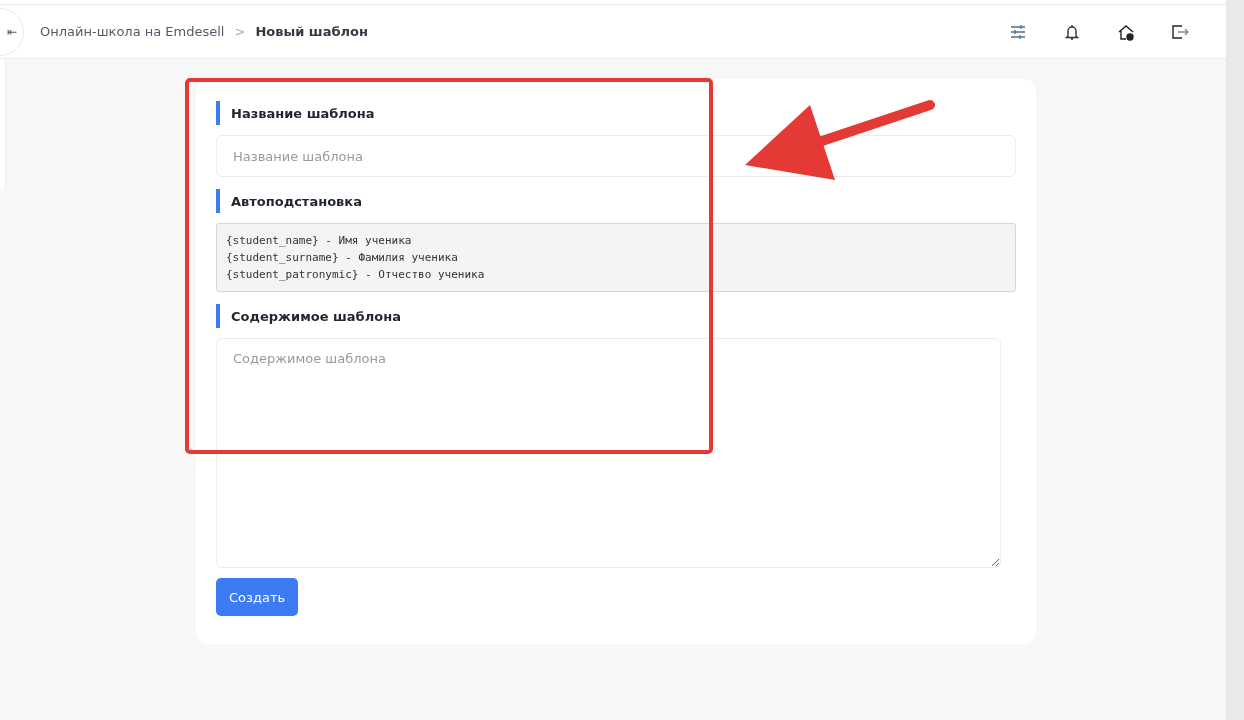 The width and height of the screenshot is (1244, 720). What do you see at coordinates (319, 240) in the screenshot?
I see `code-line: {student_name} - Имя ученика` at bounding box center [319, 240].